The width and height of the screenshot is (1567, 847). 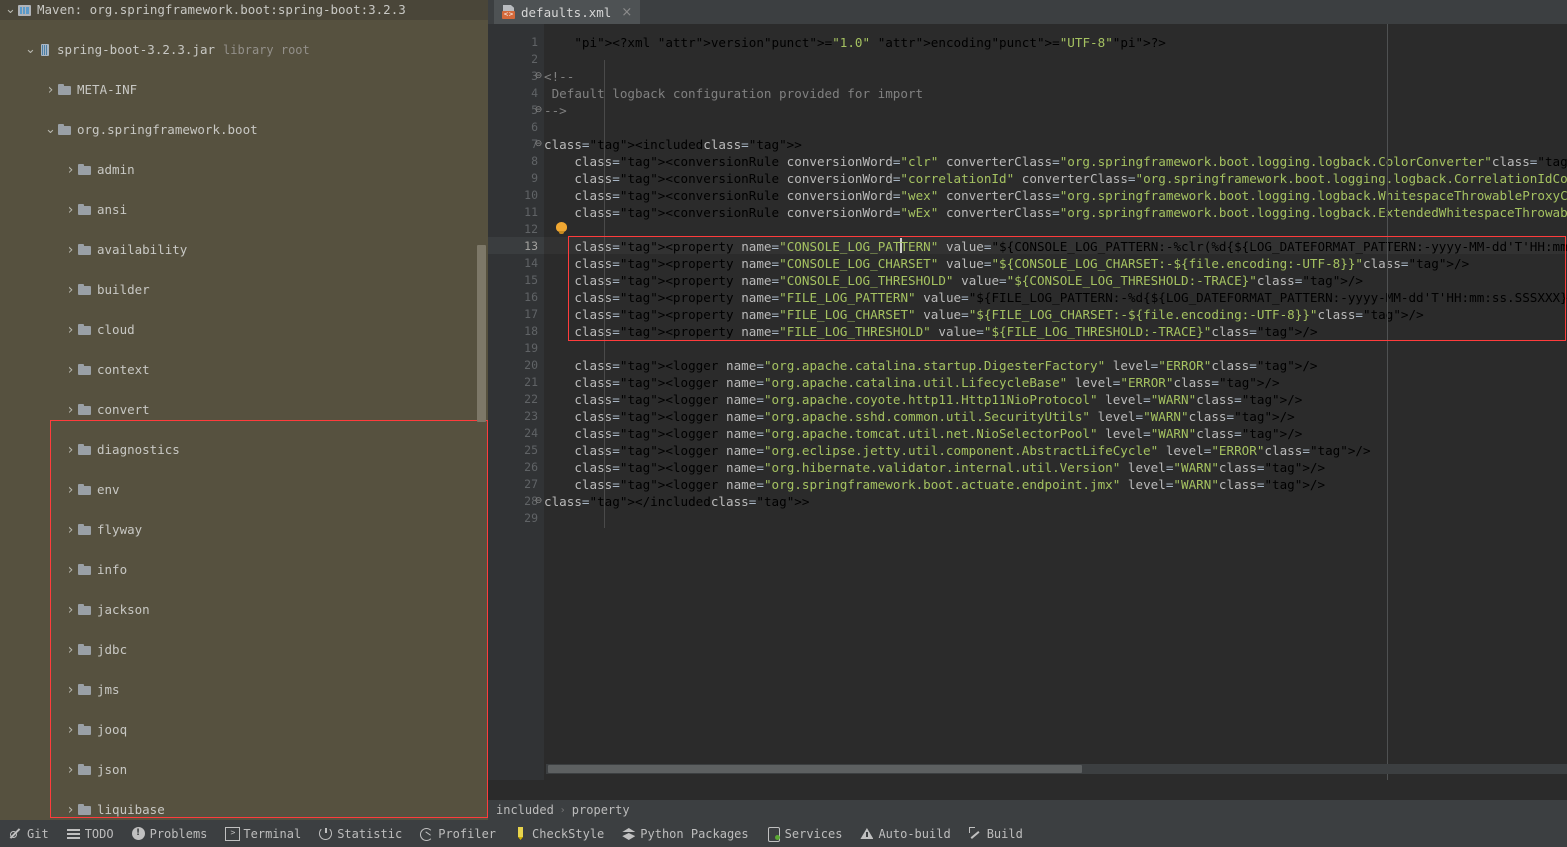 What do you see at coordinates (136, 49) in the screenshot?
I see `tree-item-label: spring-boot-3.2.3.jar` at bounding box center [136, 49].